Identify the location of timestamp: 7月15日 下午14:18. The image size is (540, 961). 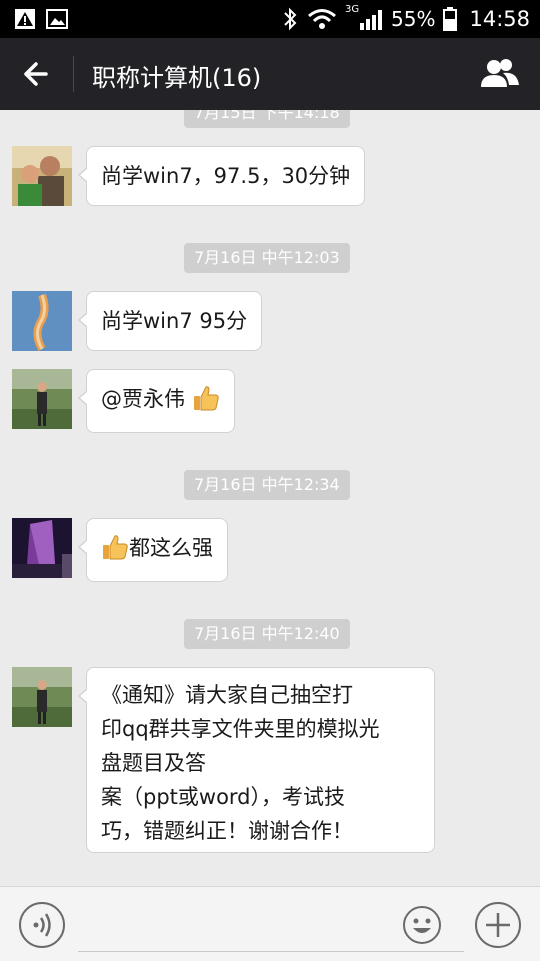
(267, 119).